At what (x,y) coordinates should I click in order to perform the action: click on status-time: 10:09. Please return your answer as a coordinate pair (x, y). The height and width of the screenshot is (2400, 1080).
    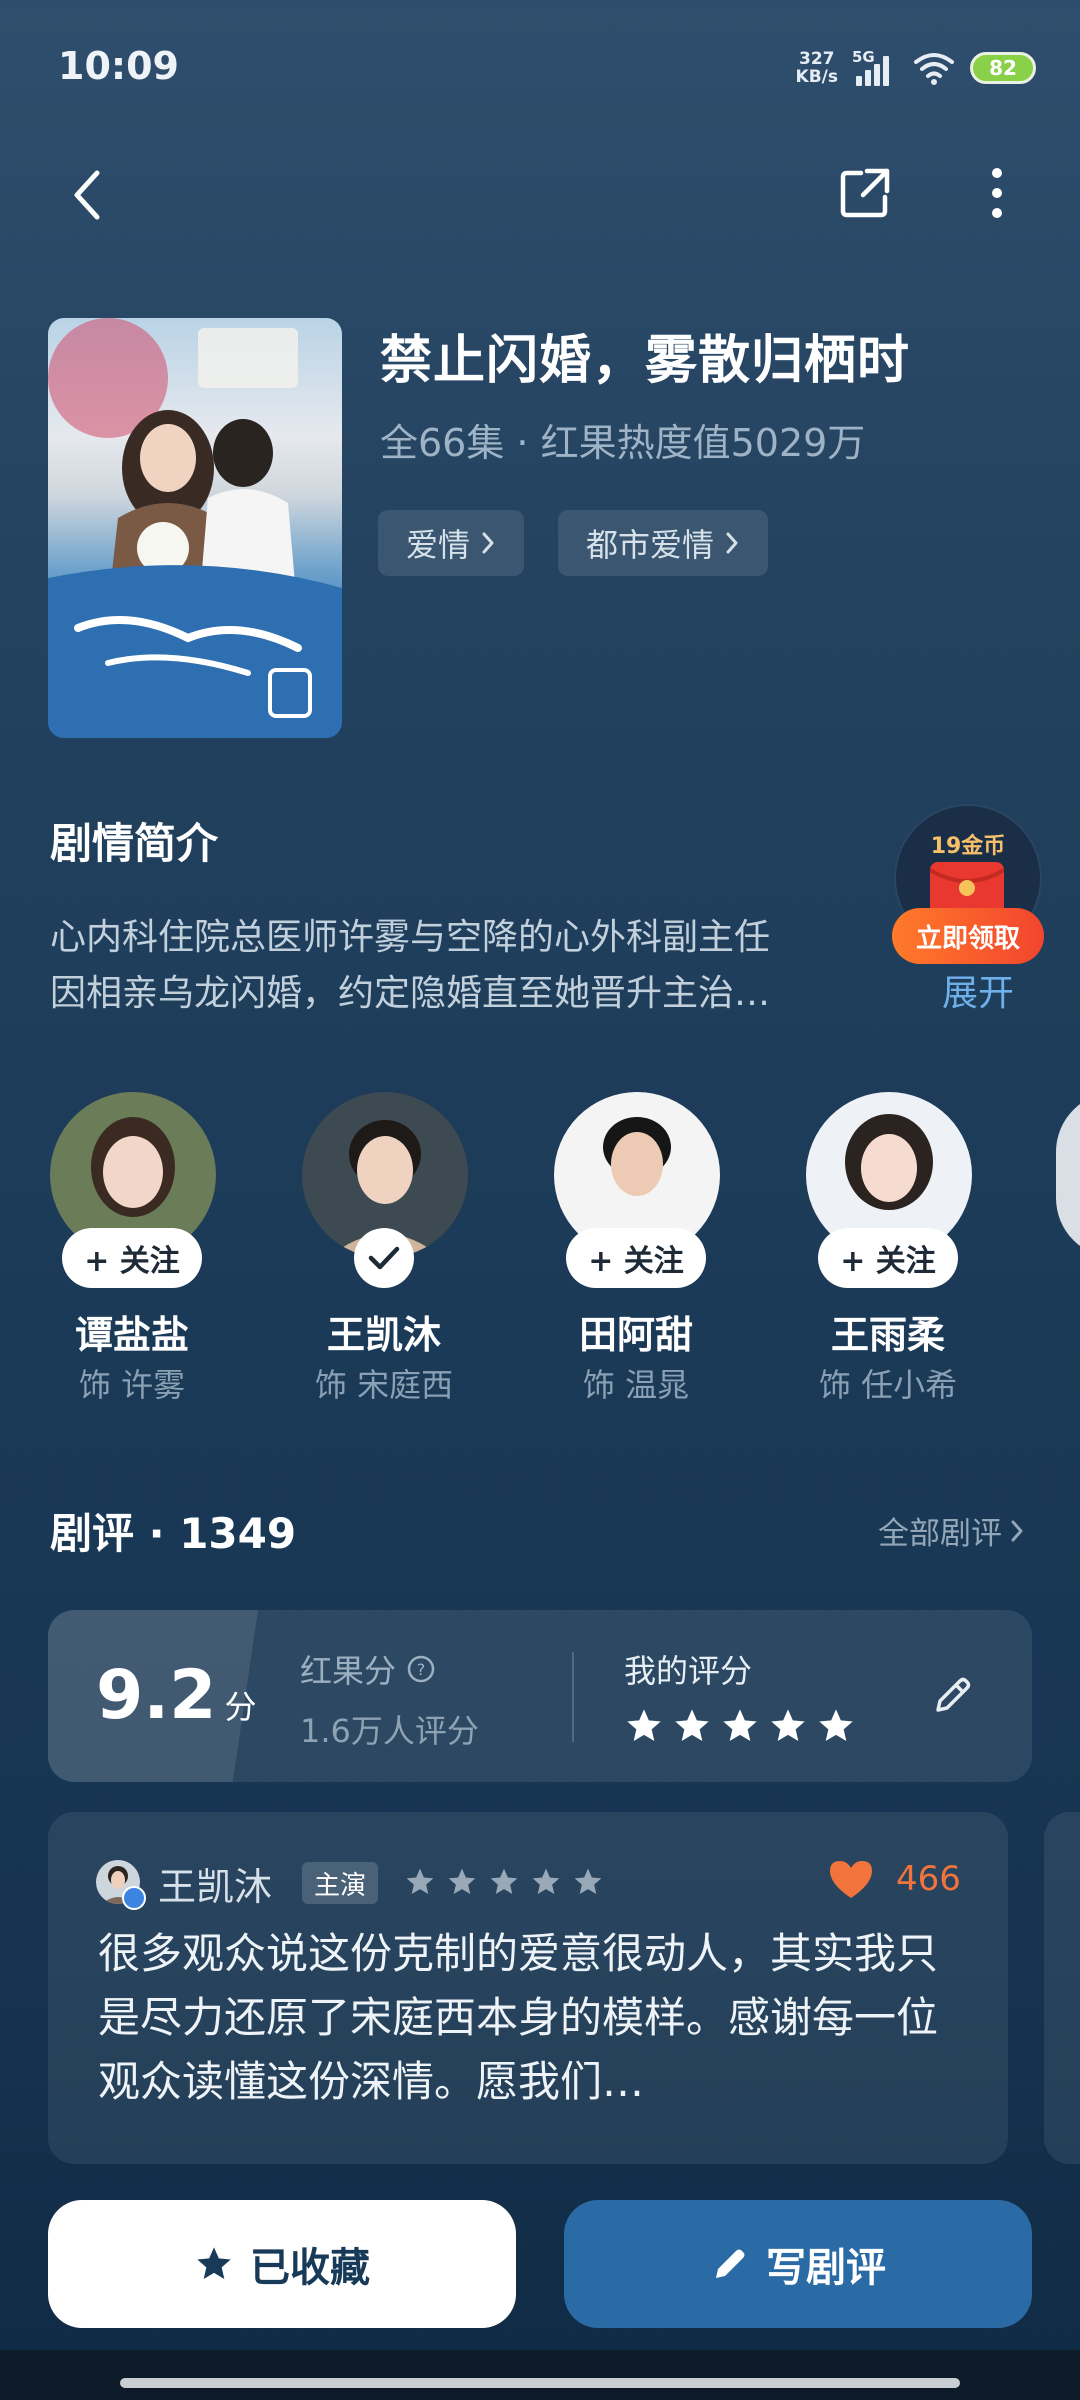
    Looking at the image, I should click on (118, 66).